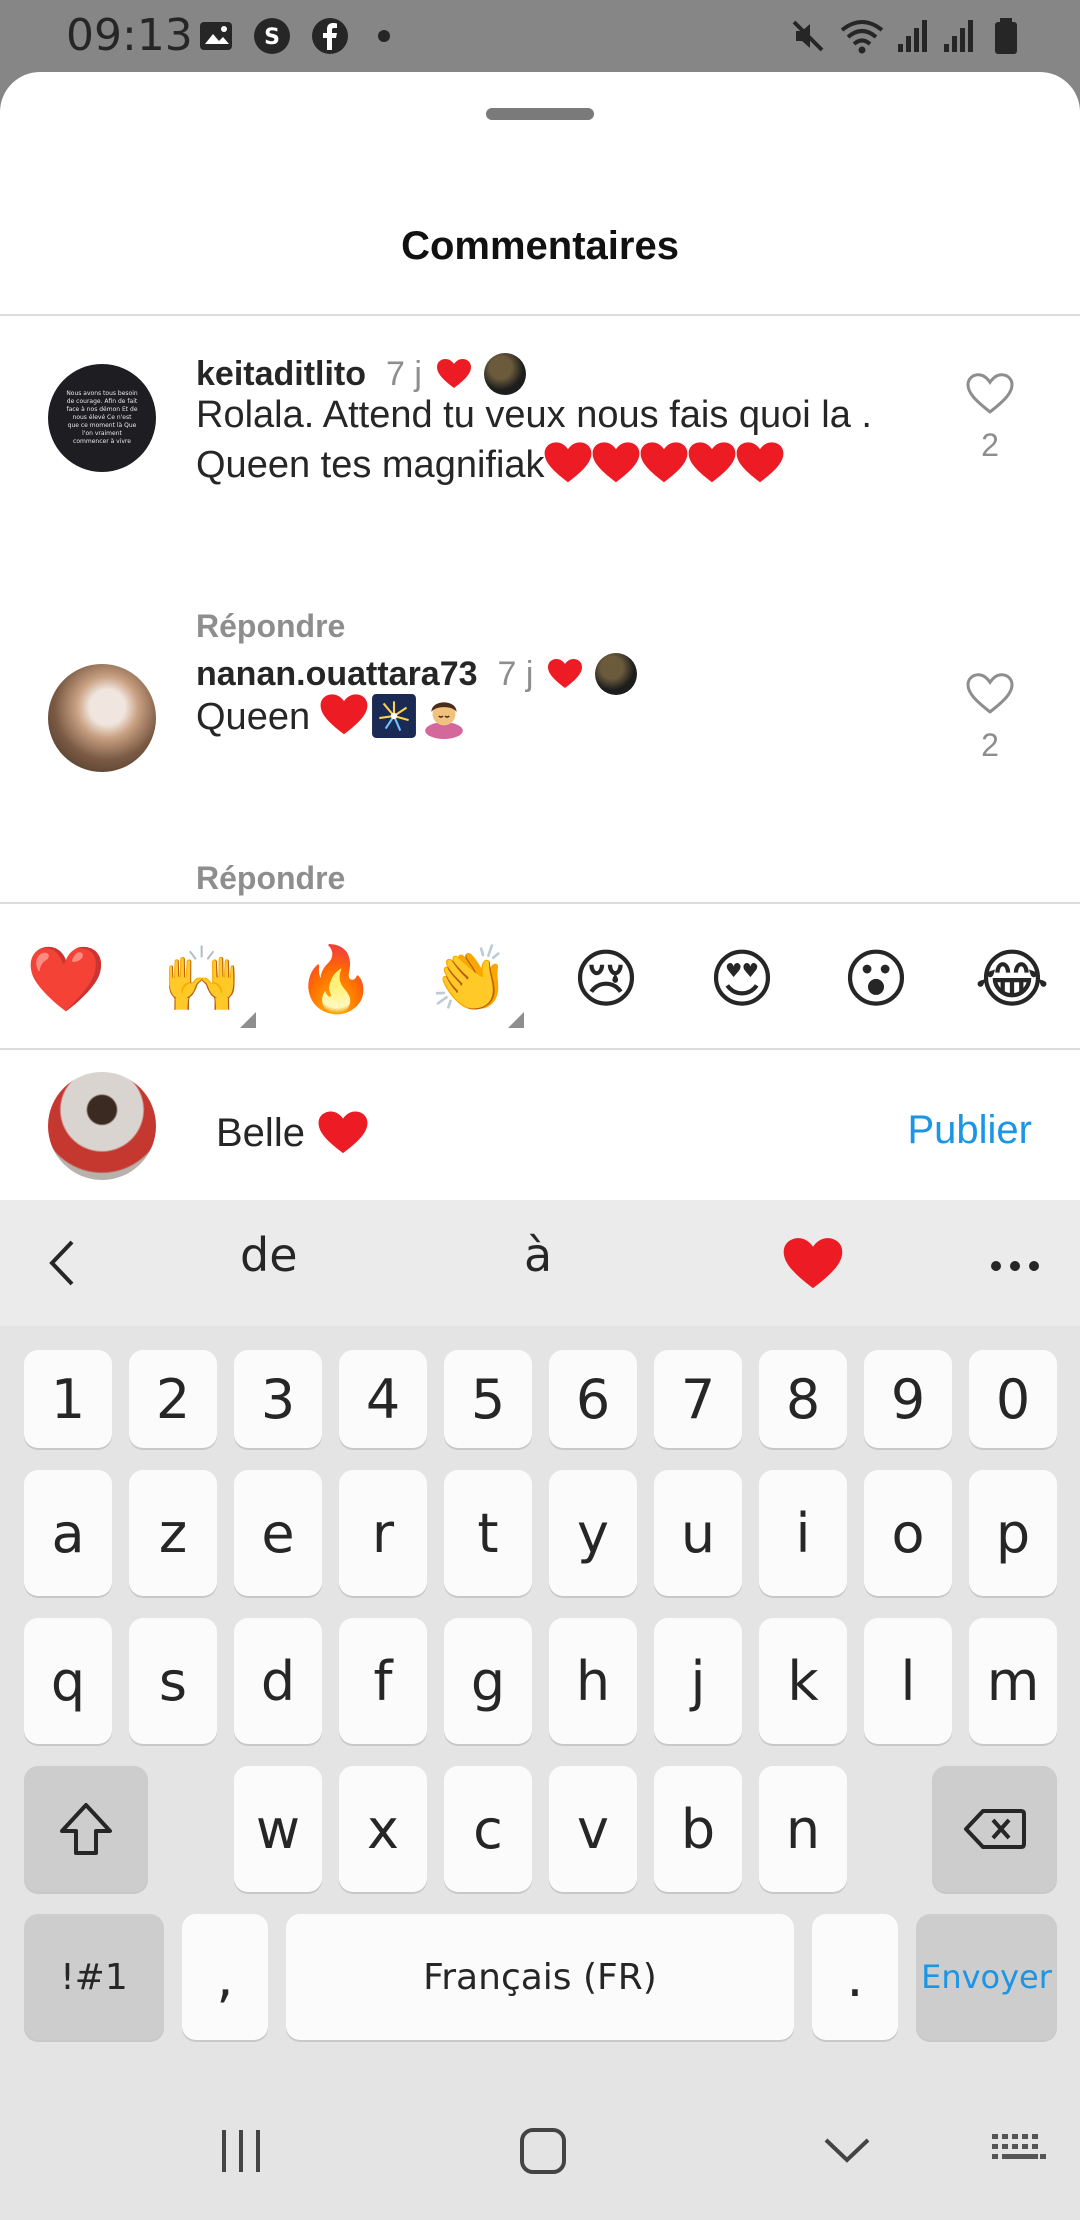 This screenshot has width=1080, height=2220. Describe the element at coordinates (540, 1125) in the screenshot. I see `comment-composer: Belle Publier` at that location.